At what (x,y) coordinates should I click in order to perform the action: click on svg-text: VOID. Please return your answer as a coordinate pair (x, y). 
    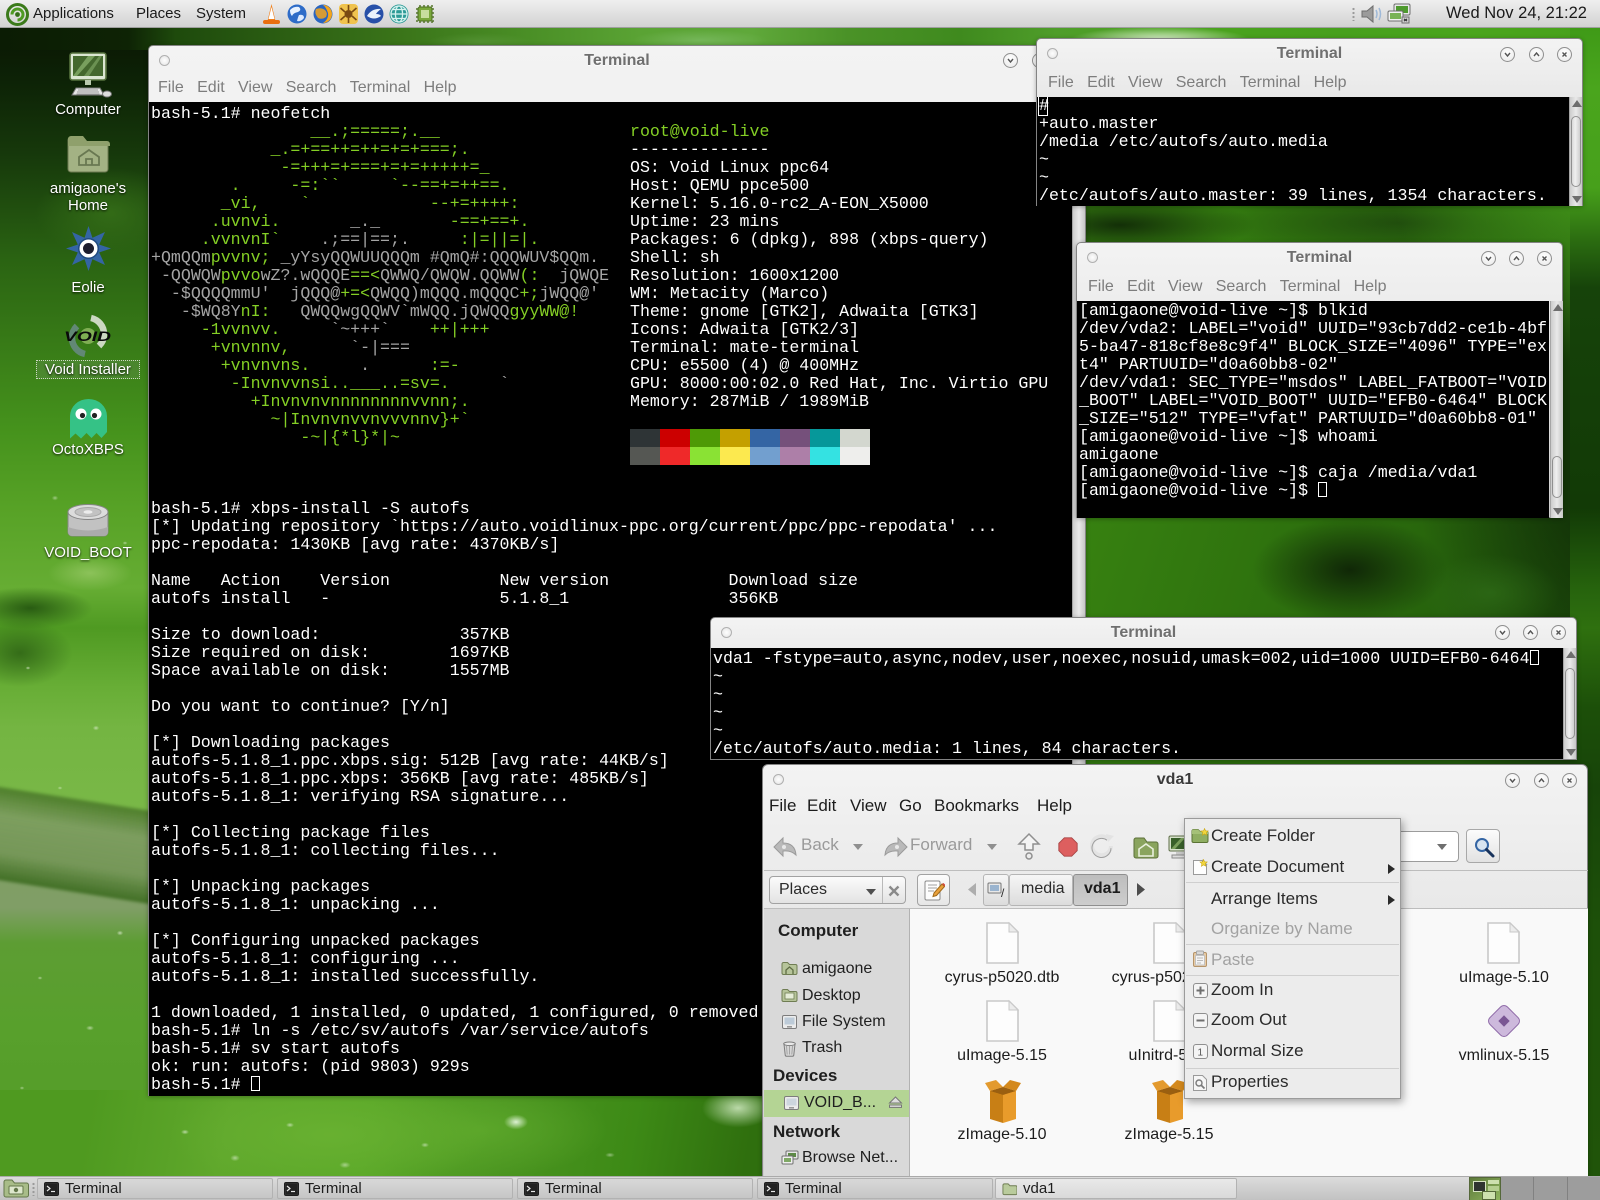
    Looking at the image, I should click on (87, 336).